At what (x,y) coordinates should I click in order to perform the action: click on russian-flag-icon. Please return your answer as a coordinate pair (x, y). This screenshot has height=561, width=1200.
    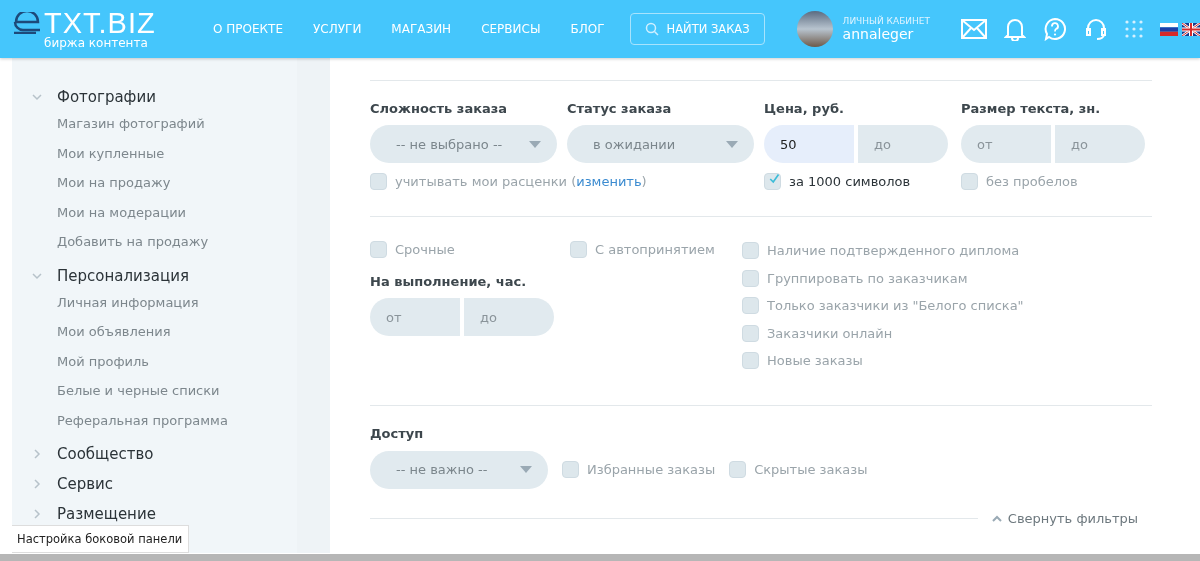
    Looking at the image, I should click on (1169, 29).